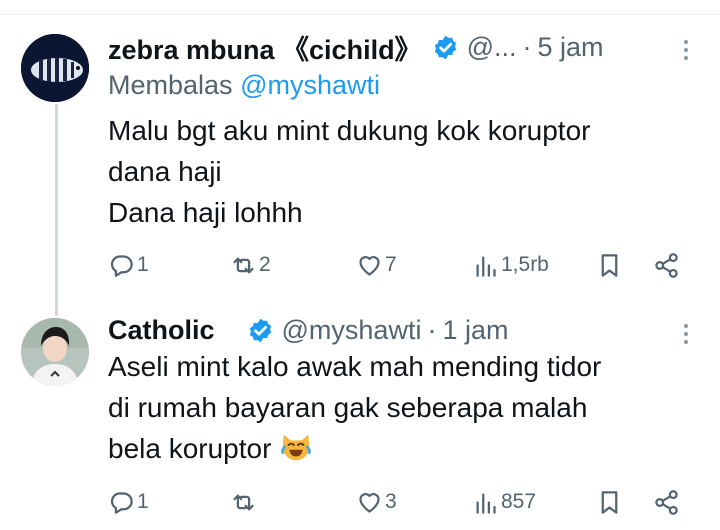  What do you see at coordinates (400, 502) in the screenshot?
I see `tweet-actions: 1 3 857` at bounding box center [400, 502].